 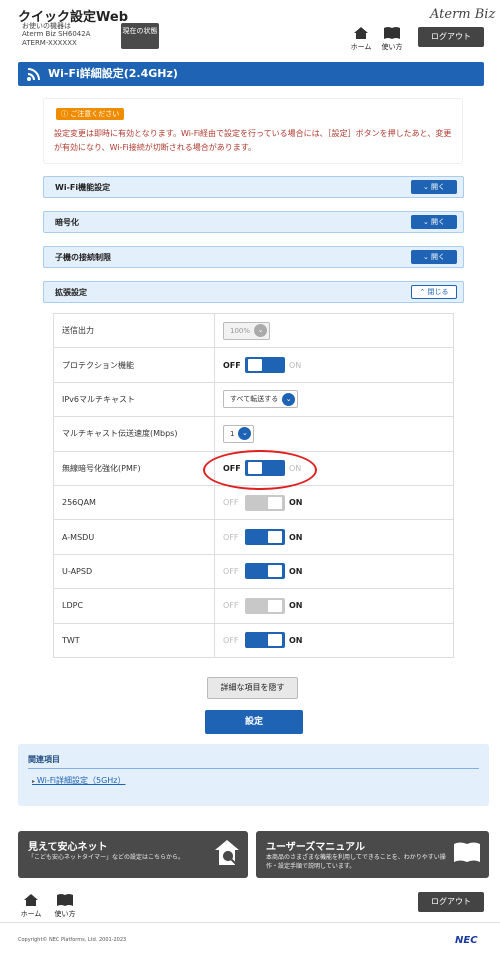 I want to click on chevron-up-icon: ⌃, so click(x=423, y=292).